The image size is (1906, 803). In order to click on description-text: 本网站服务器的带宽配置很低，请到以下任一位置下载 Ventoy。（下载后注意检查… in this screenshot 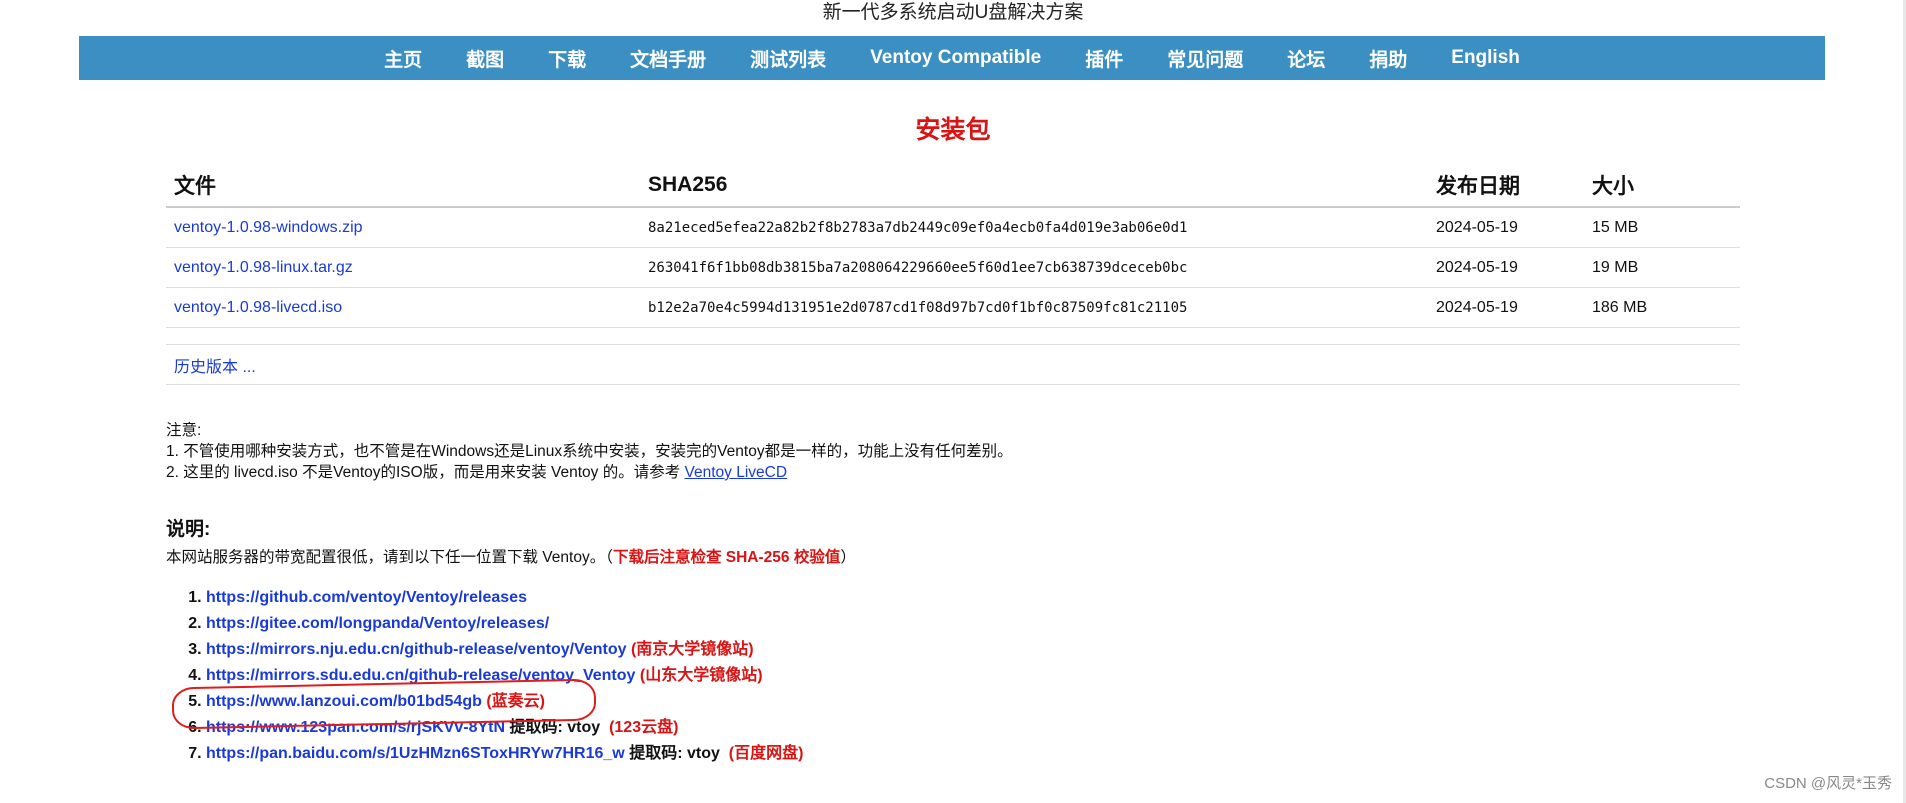, I will do `click(511, 556)`.